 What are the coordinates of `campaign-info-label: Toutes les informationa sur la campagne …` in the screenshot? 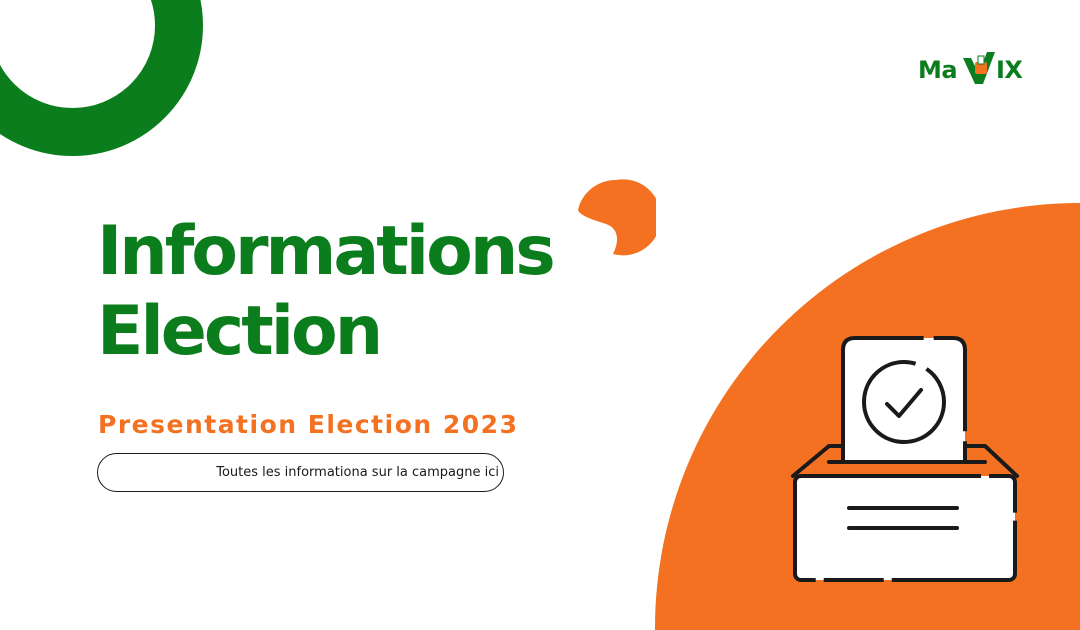 It's located at (357, 472).